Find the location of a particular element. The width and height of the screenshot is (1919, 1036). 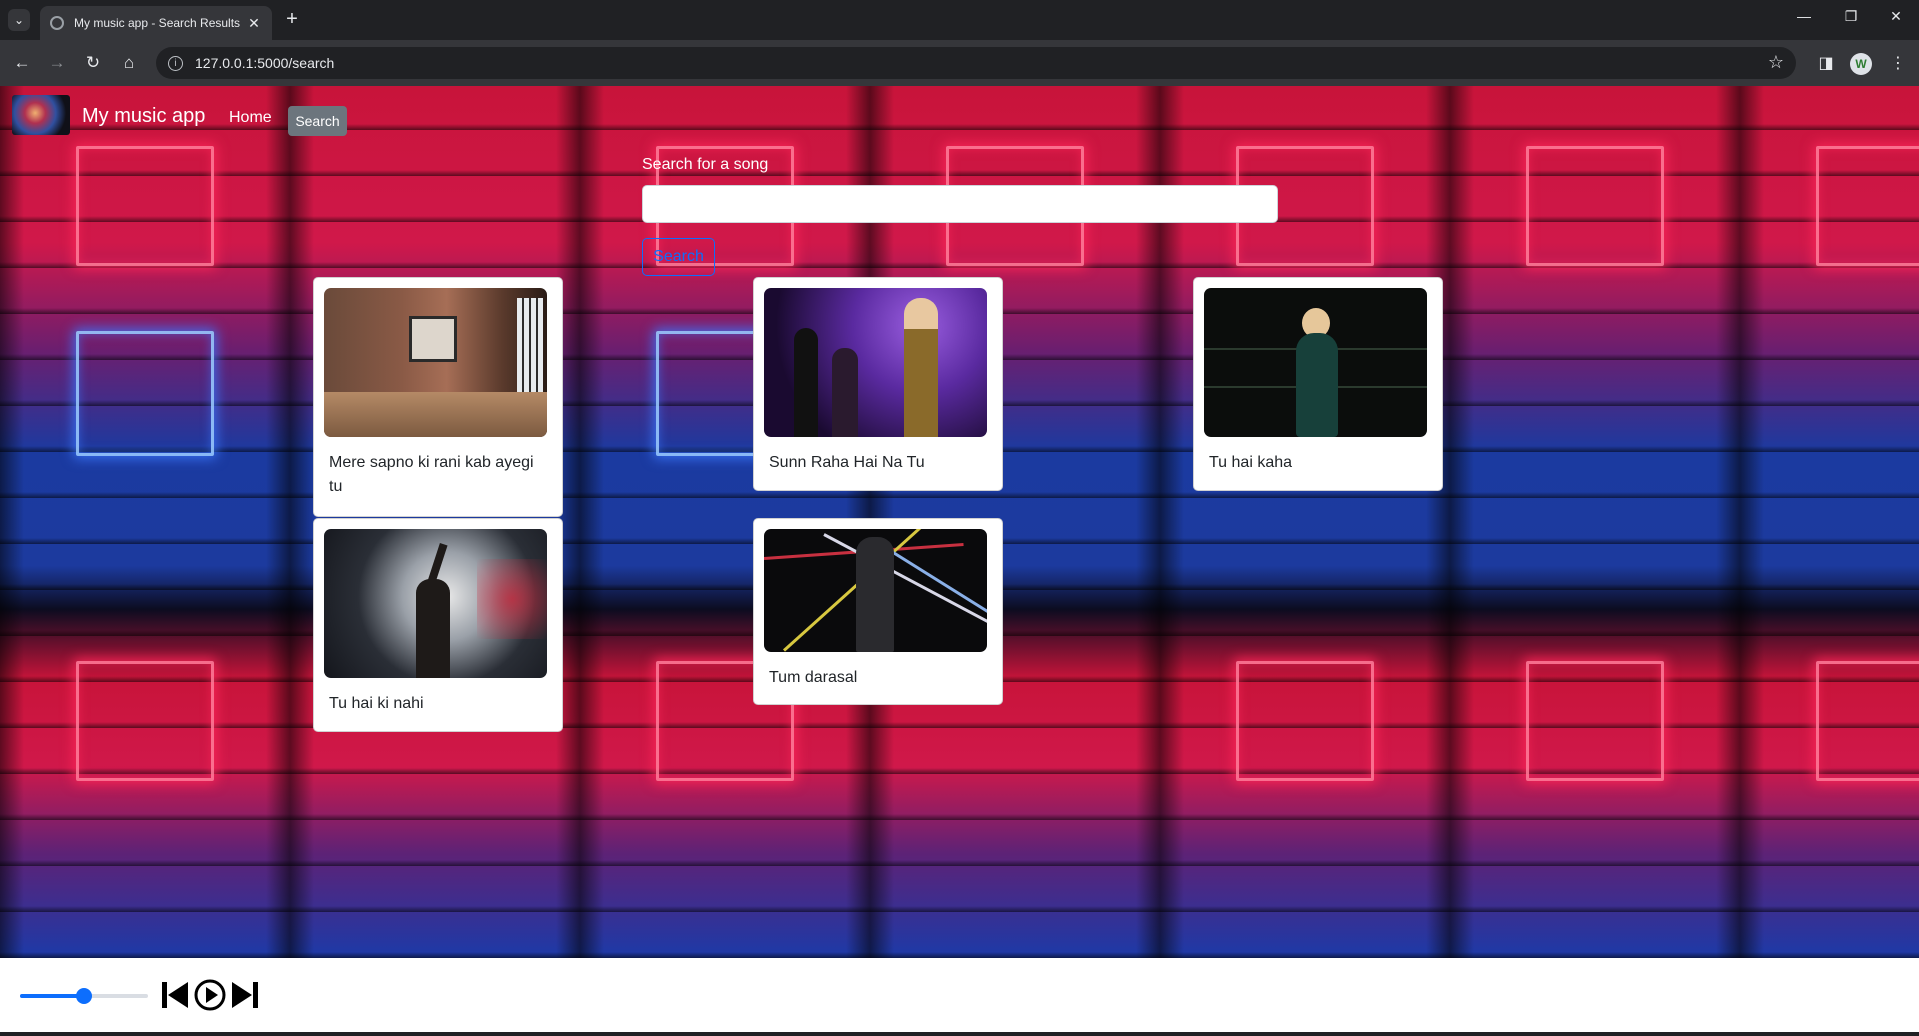

side-panel-icon: ◨ is located at coordinates (1826, 63).